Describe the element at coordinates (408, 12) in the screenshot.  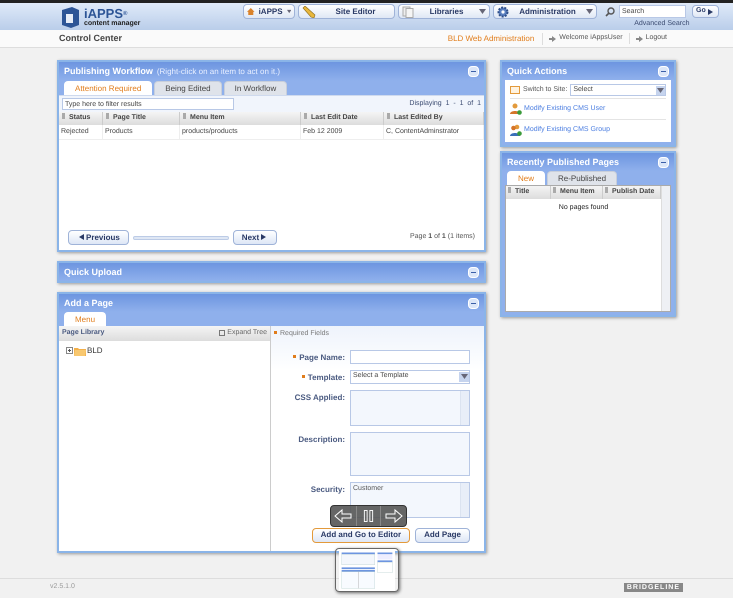
I see `pages-icon` at that location.